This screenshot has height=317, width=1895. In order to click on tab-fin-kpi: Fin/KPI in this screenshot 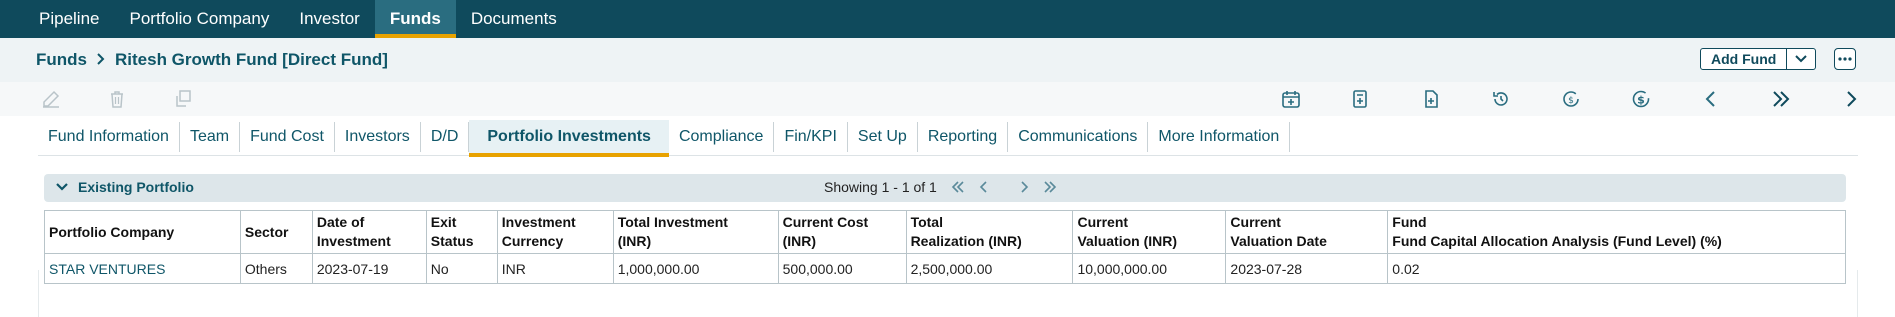, I will do `click(811, 137)`.